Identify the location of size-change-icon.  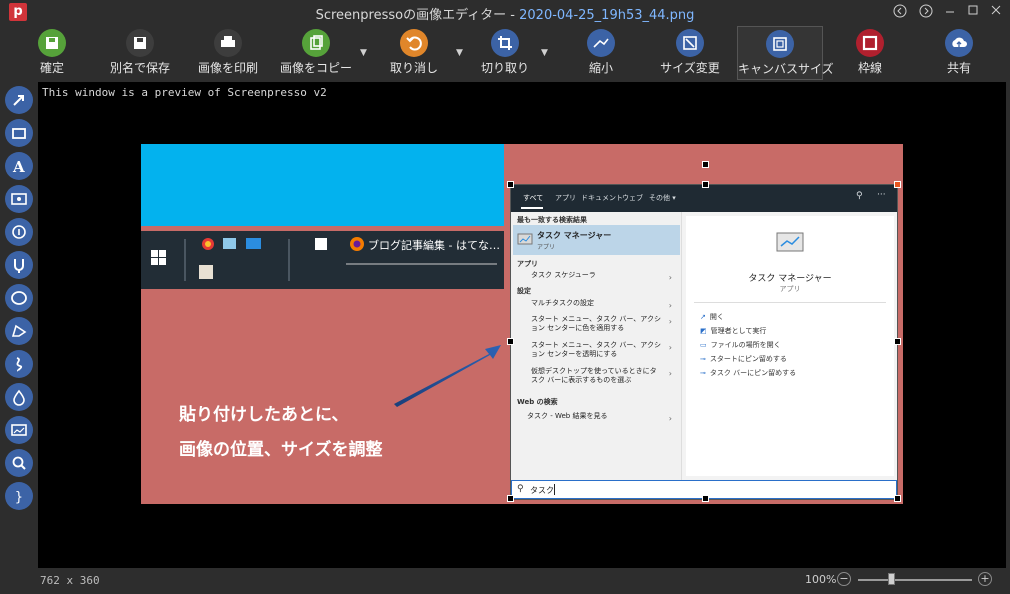
(690, 43).